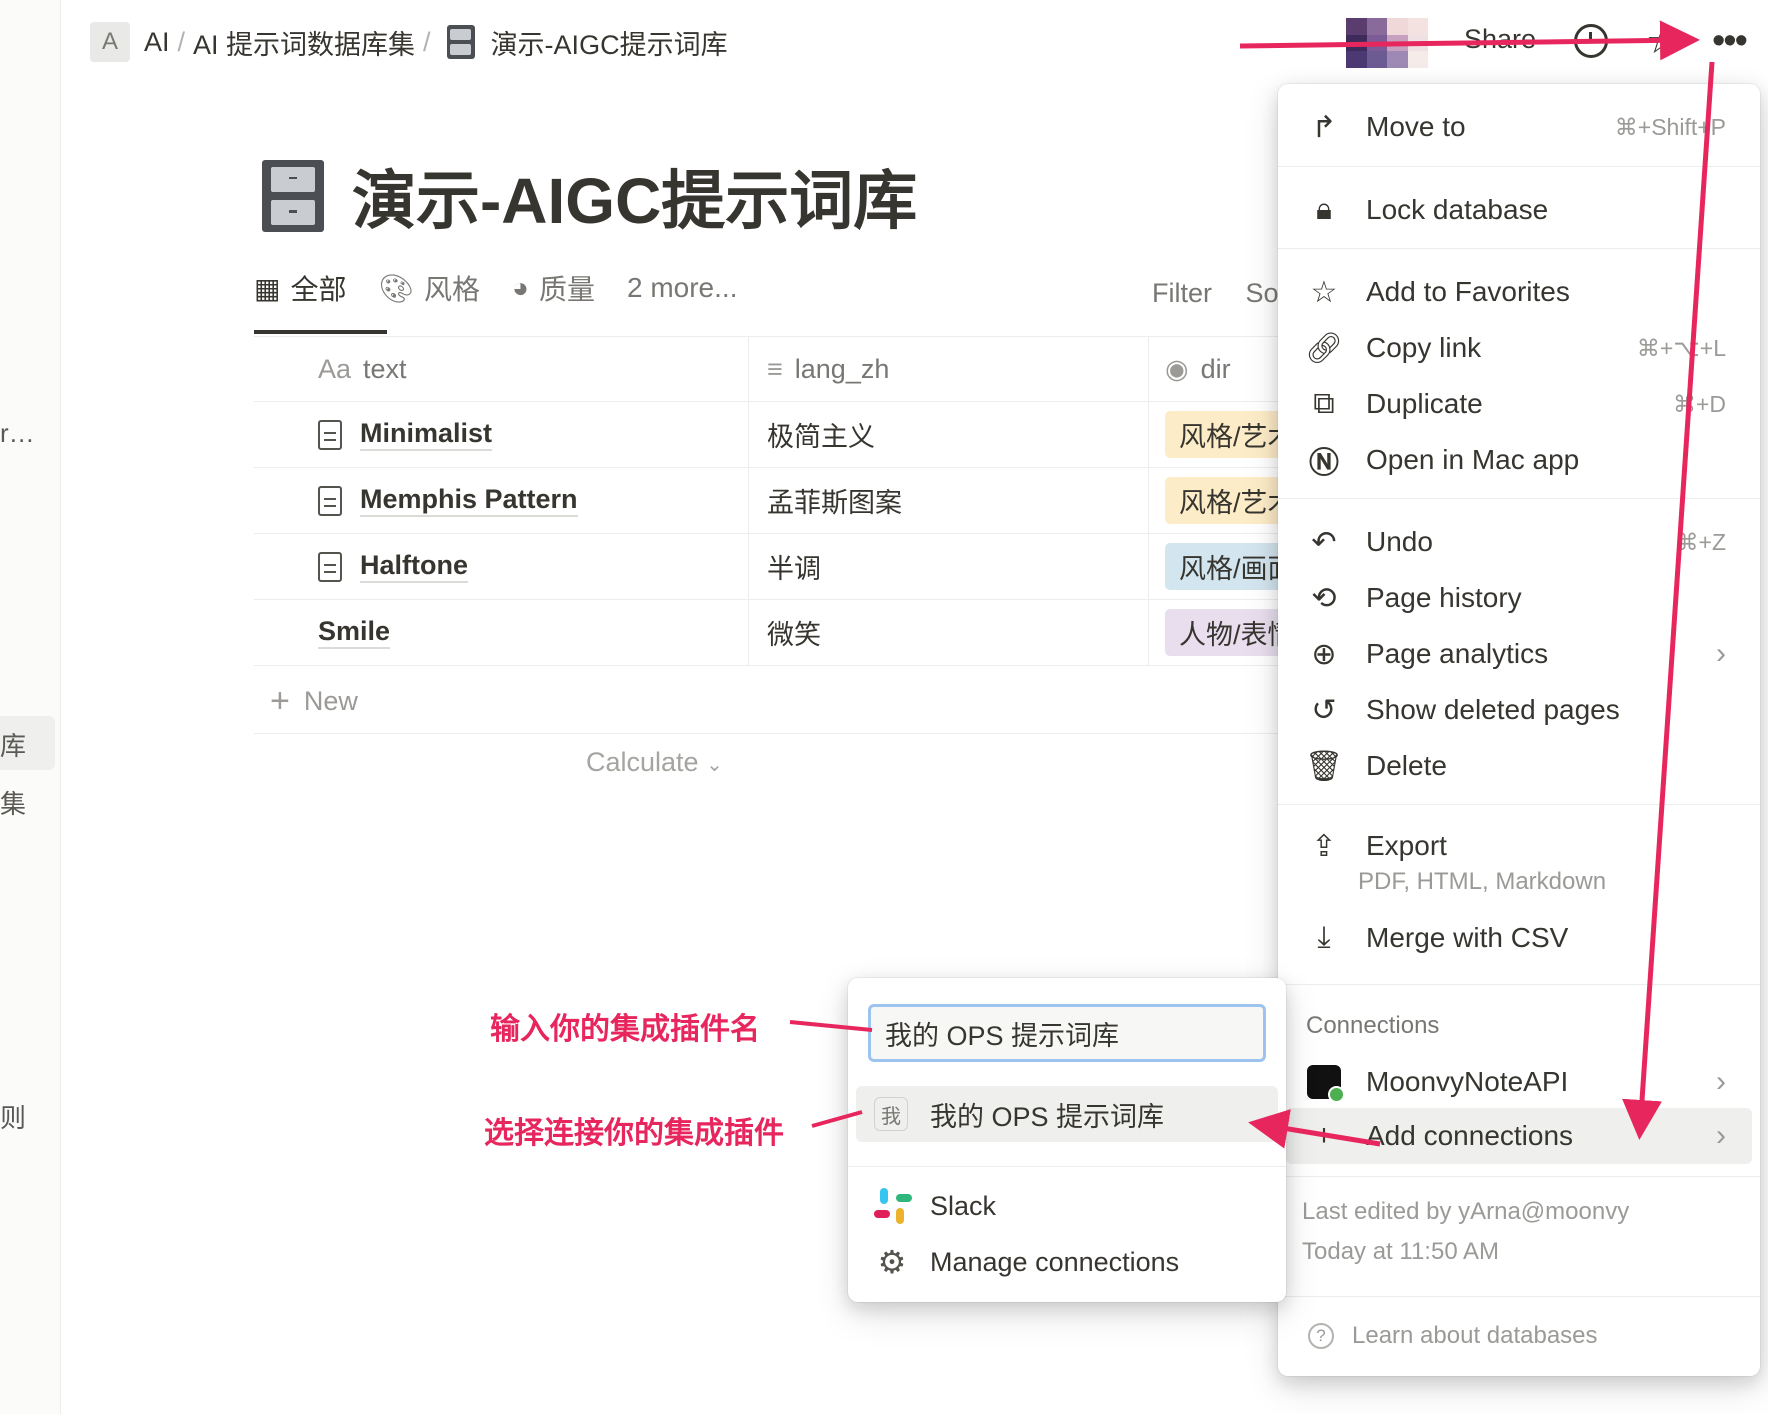 Image resolution: width=1768 pixels, height=1414 pixels. What do you see at coordinates (354, 632) in the screenshot?
I see `row-title: Smile` at bounding box center [354, 632].